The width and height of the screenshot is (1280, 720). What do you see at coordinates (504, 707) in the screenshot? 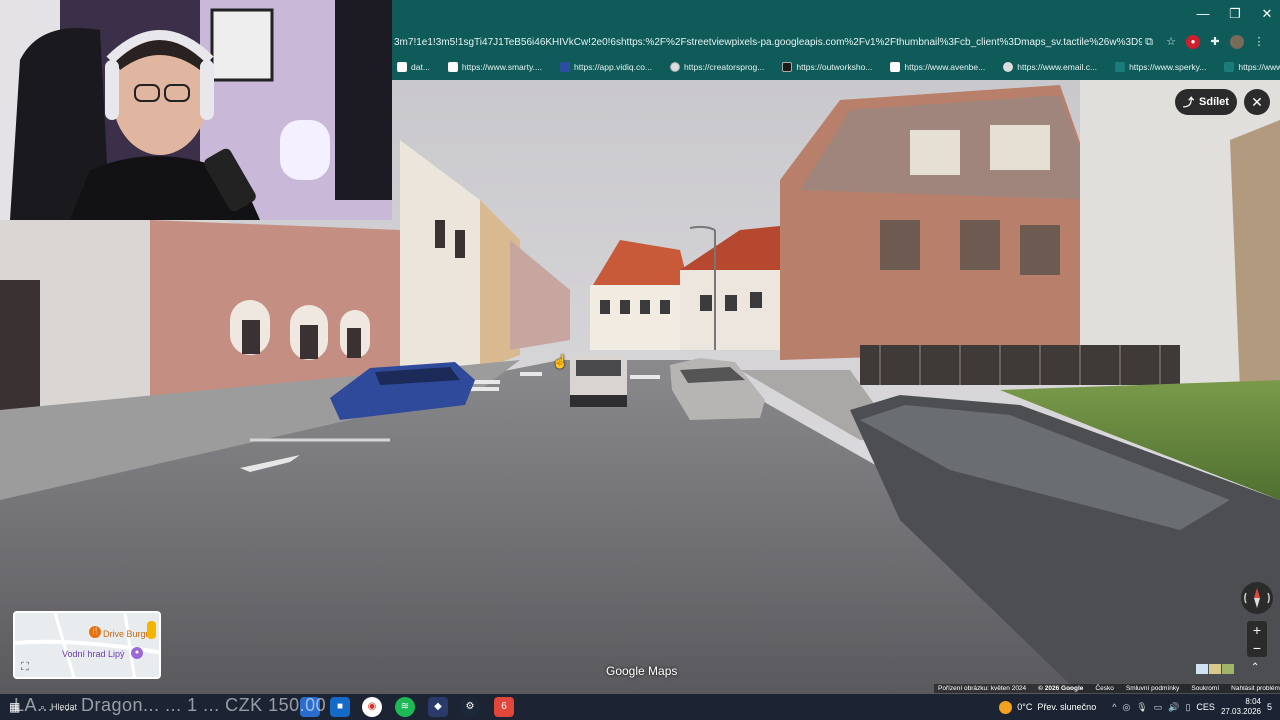
I see `app-red-icon: 6` at bounding box center [504, 707].